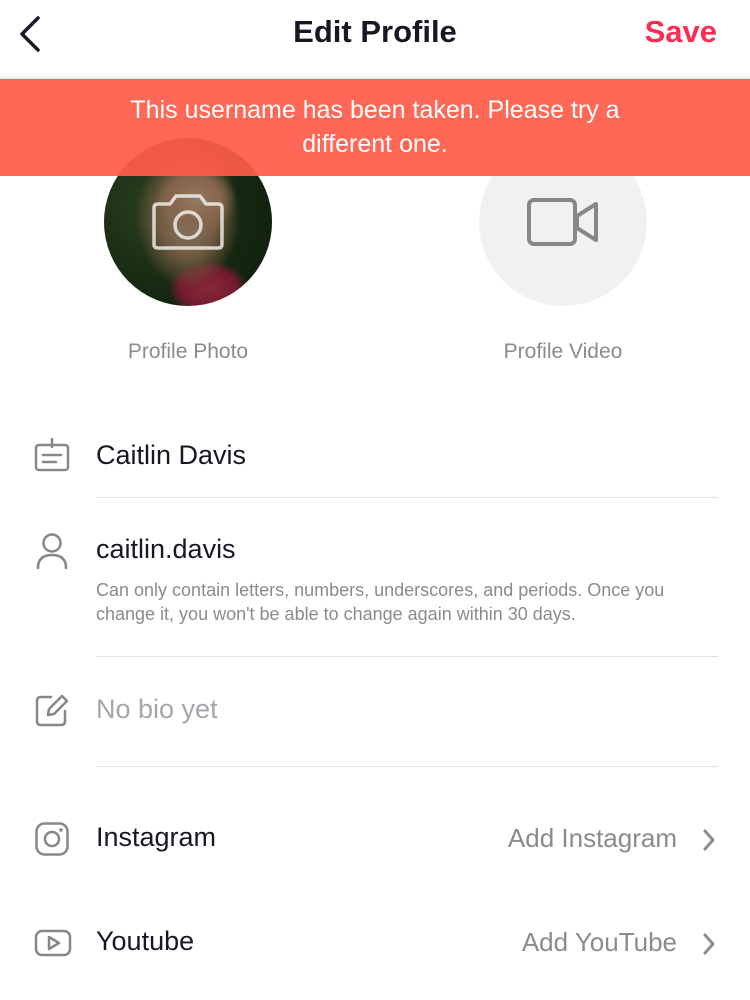 This screenshot has height=1000, width=750. I want to click on youtube-label: Youtube, so click(145, 941).